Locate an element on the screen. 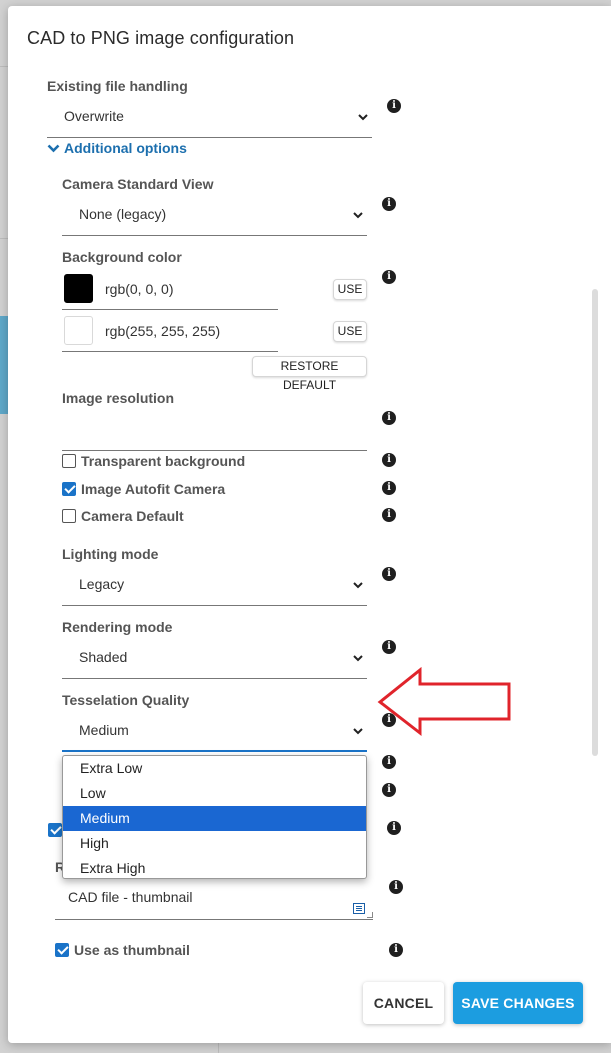 The width and height of the screenshot is (611, 1053). color1-underline is located at coordinates (170, 309).